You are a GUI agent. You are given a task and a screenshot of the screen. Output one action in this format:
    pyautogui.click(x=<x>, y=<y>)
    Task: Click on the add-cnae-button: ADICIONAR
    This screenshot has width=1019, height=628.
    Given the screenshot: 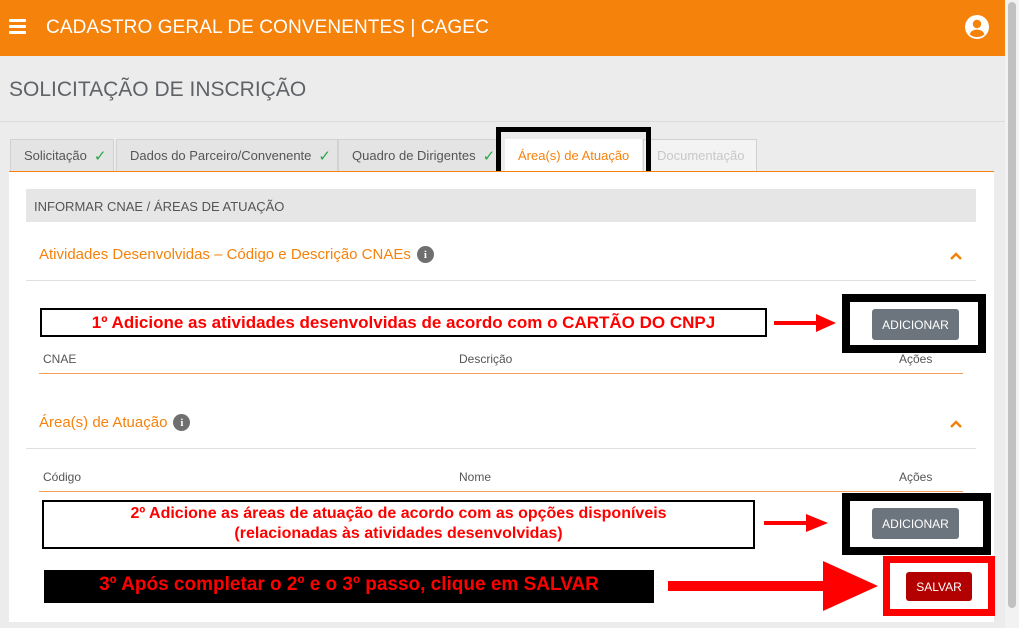 What is the action you would take?
    pyautogui.click(x=915, y=324)
    